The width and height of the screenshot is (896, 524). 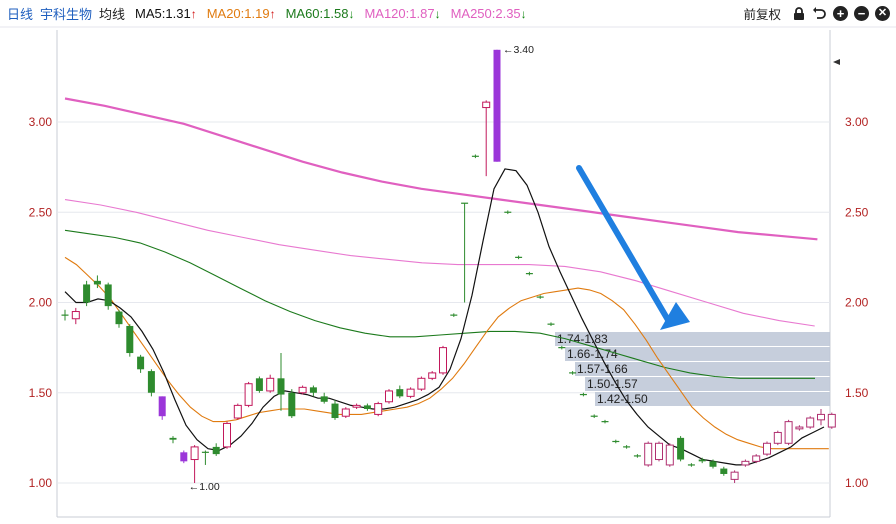 What do you see at coordinates (882, 13) in the screenshot?
I see `close-icon: ✕` at bounding box center [882, 13].